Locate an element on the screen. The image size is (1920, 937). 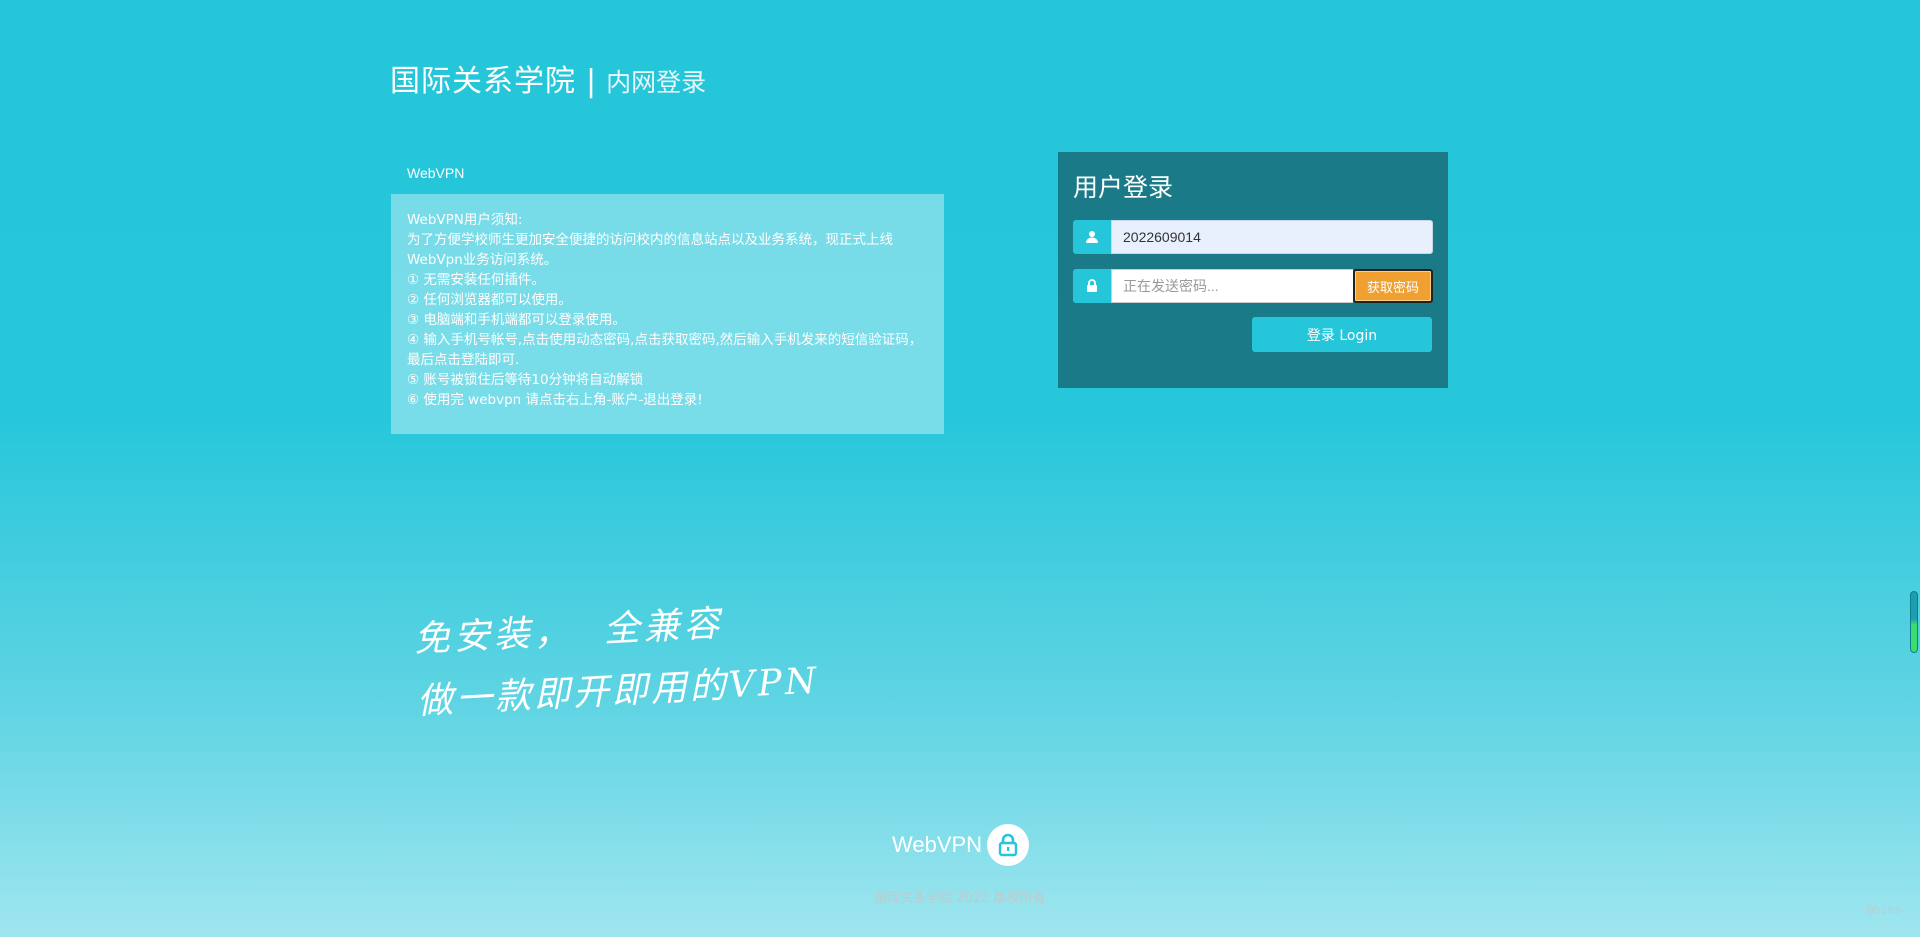
notice-line: ③ 电脑端和手机端都可以登录使用。 is located at coordinates (516, 320).